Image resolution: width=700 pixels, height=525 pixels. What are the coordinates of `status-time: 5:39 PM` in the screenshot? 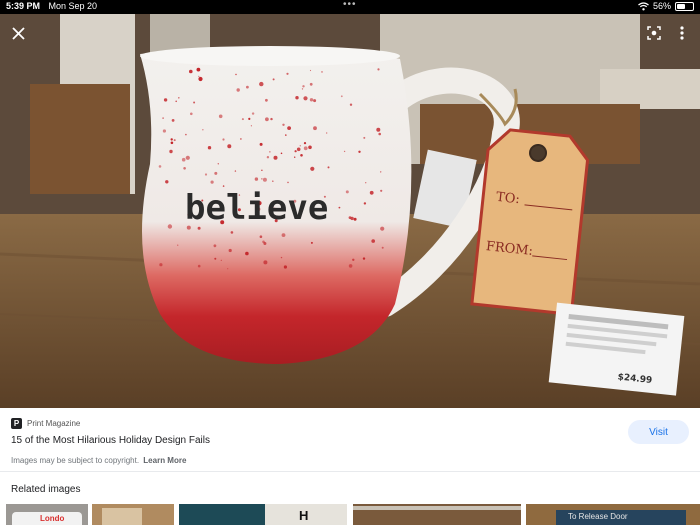 It's located at (23, 6).